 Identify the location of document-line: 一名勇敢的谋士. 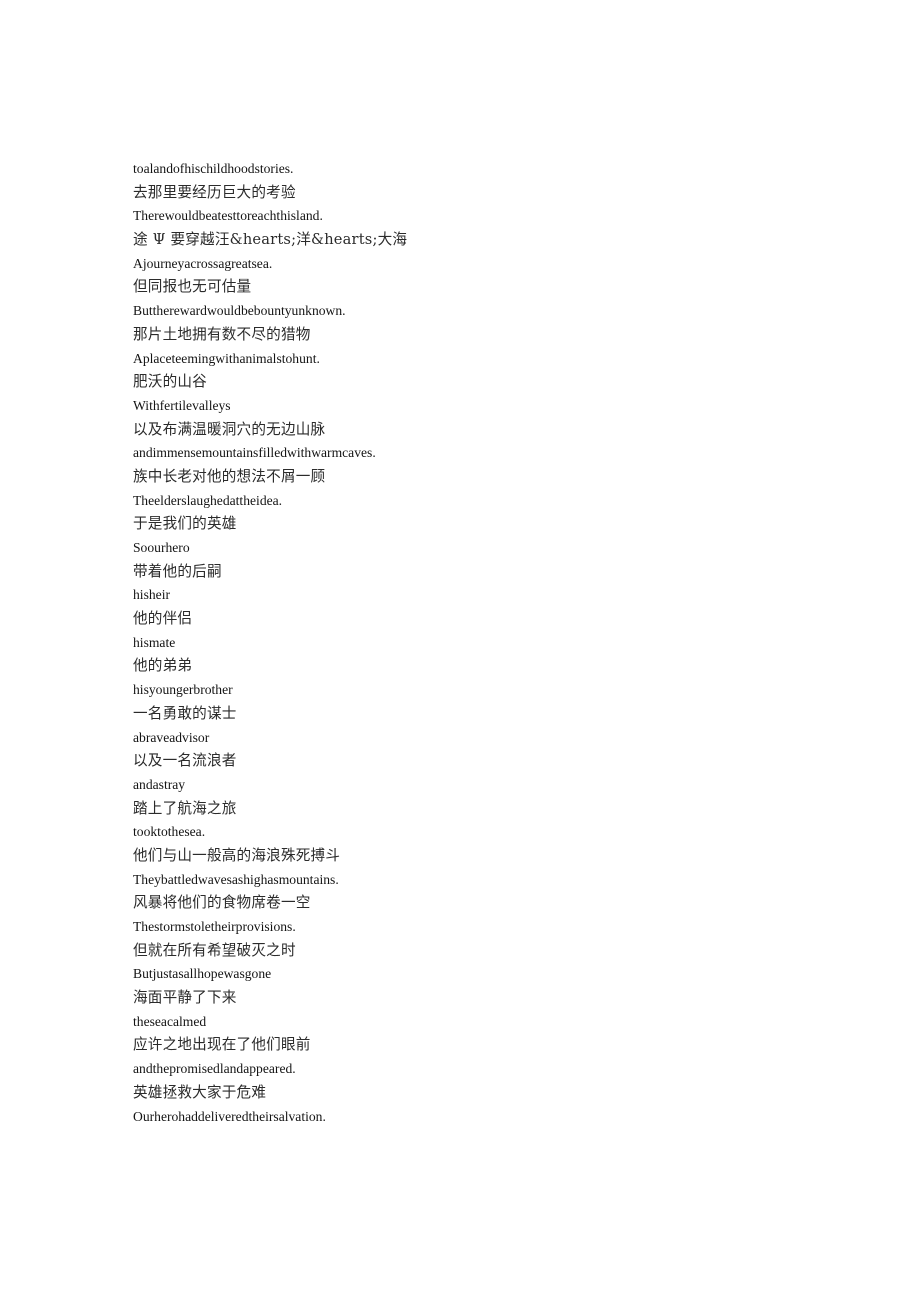
(185, 713).